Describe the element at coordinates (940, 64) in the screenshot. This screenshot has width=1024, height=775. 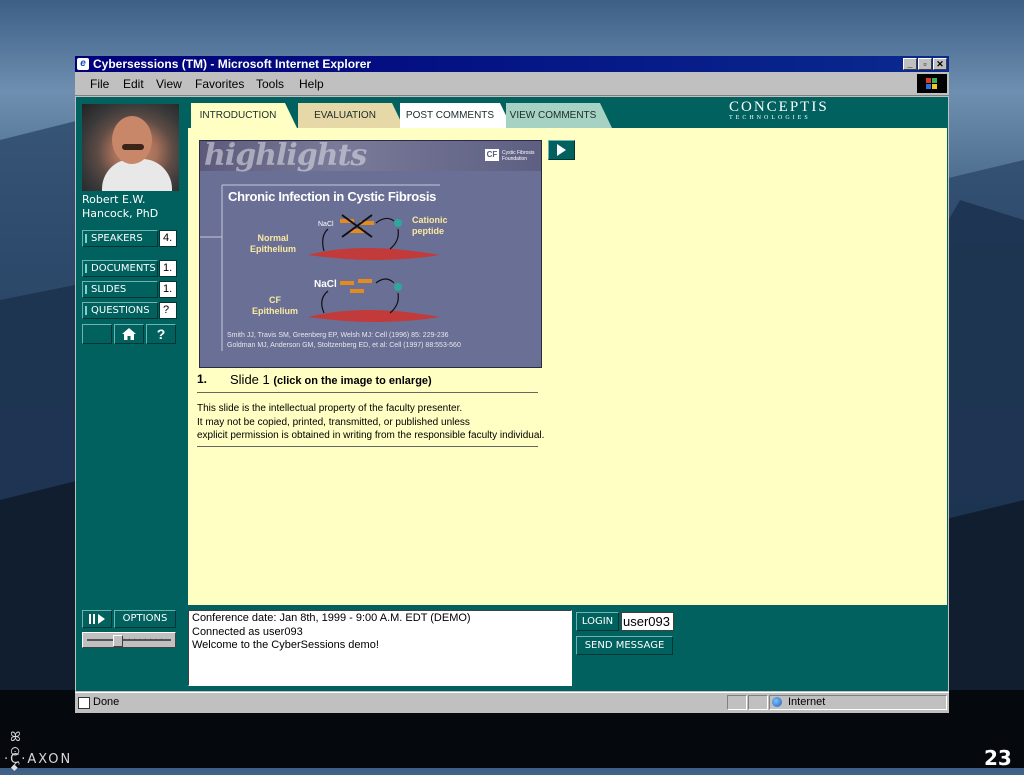
I see `close-button: ✕` at that location.